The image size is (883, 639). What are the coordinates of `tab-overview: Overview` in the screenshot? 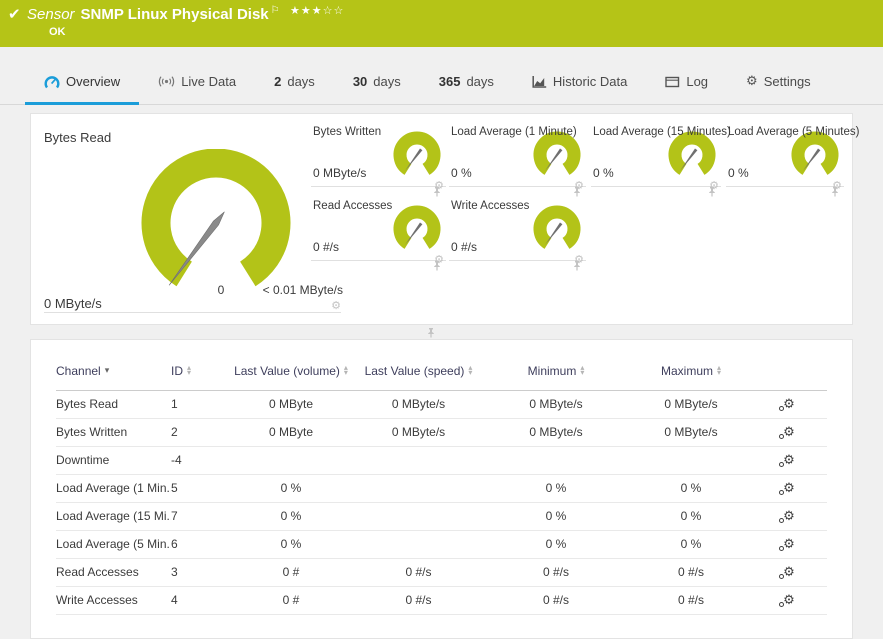 It's located at (82, 89).